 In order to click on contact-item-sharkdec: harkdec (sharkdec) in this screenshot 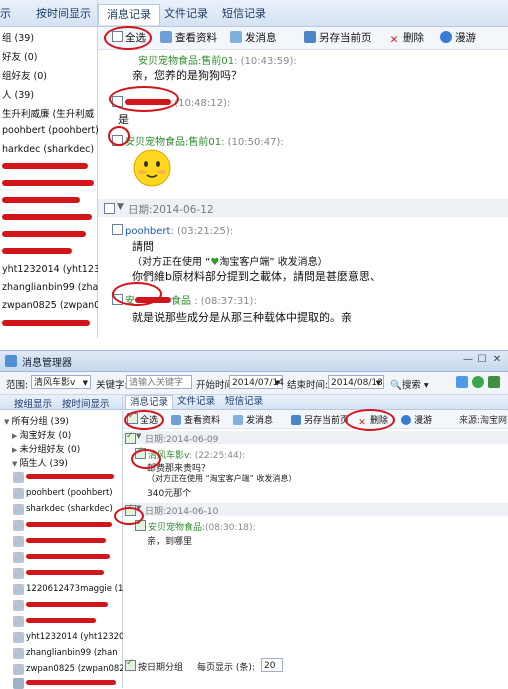, I will do `click(48, 149)`.